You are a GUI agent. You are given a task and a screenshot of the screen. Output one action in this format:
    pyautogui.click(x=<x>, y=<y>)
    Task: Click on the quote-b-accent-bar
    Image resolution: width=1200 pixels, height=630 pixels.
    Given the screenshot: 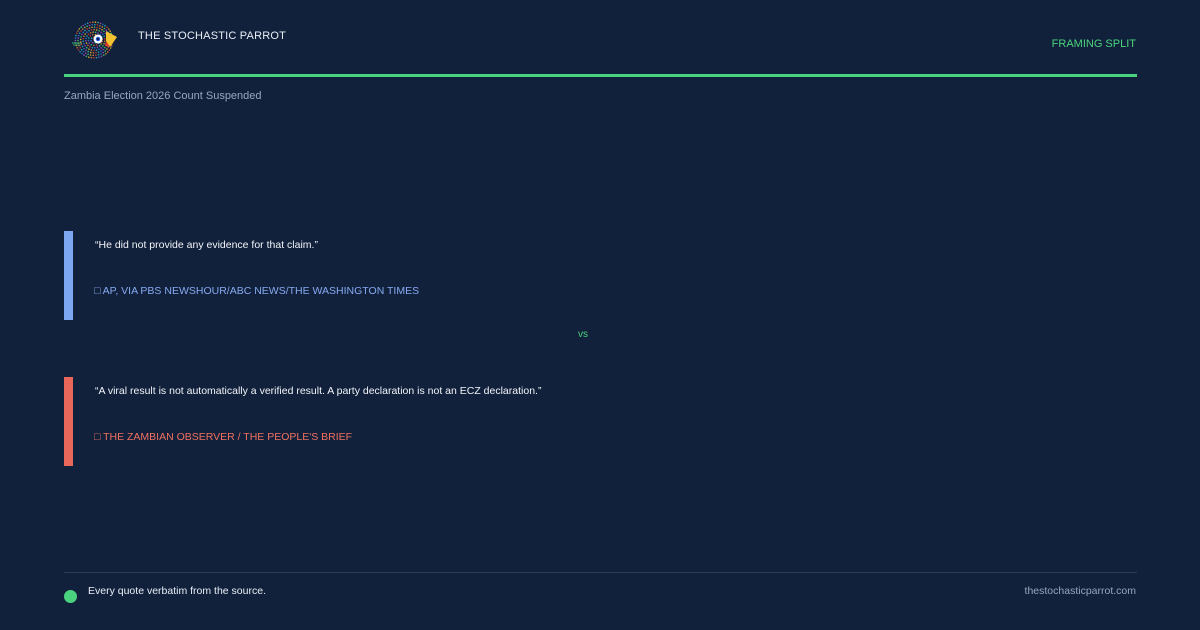 What is the action you would take?
    pyautogui.click(x=68, y=421)
    